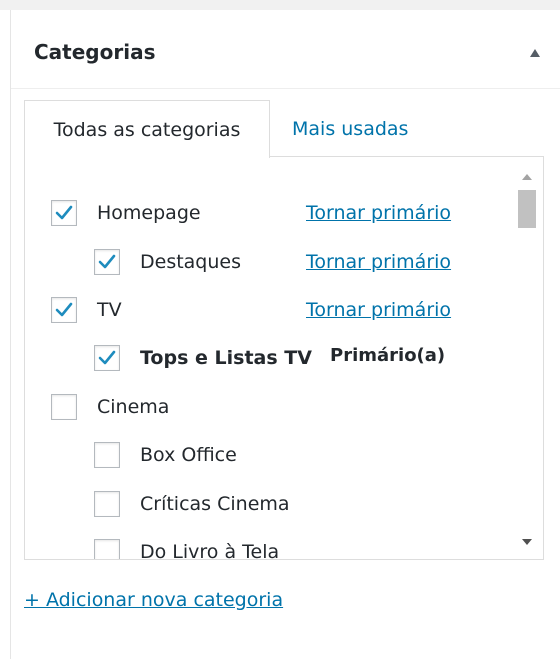 The width and height of the screenshot is (560, 659). I want to click on category-row: Do Livro à Tela, so click(302, 549).